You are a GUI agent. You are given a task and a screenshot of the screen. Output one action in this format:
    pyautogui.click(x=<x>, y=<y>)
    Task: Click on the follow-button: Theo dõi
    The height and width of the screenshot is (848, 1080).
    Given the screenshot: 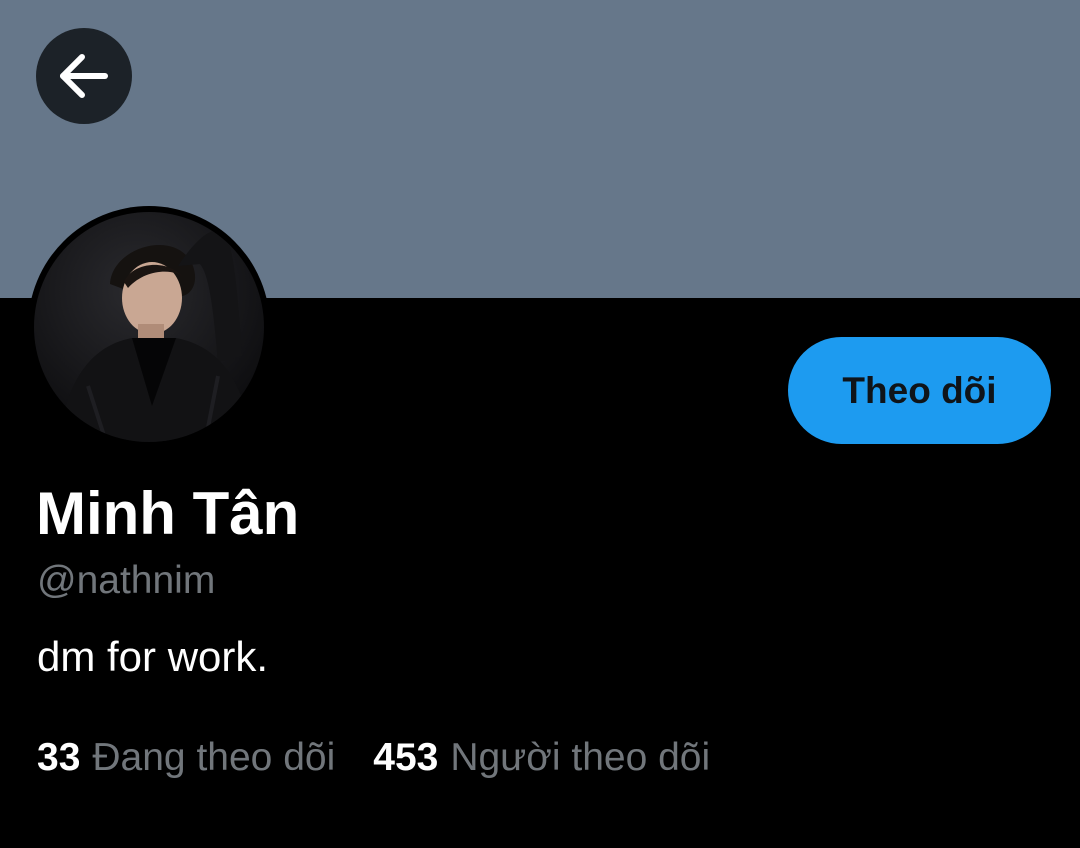 What is the action you would take?
    pyautogui.click(x=919, y=390)
    